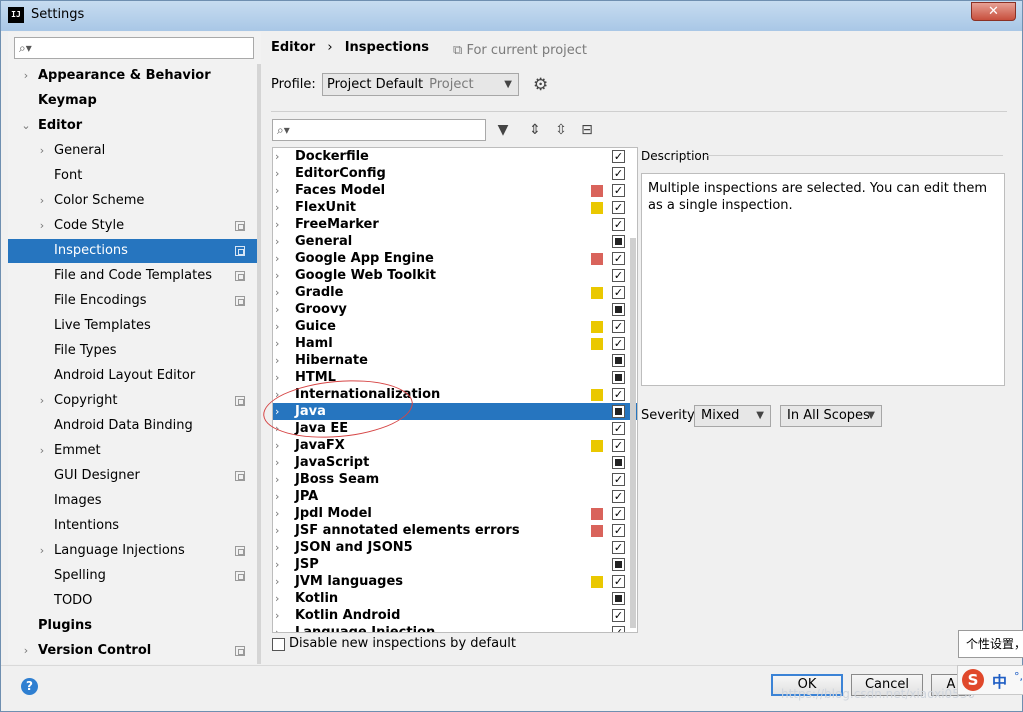 The image size is (1023, 712). Describe the element at coordinates (133, 176) in the screenshot. I see `sidebar-item: Font` at that location.